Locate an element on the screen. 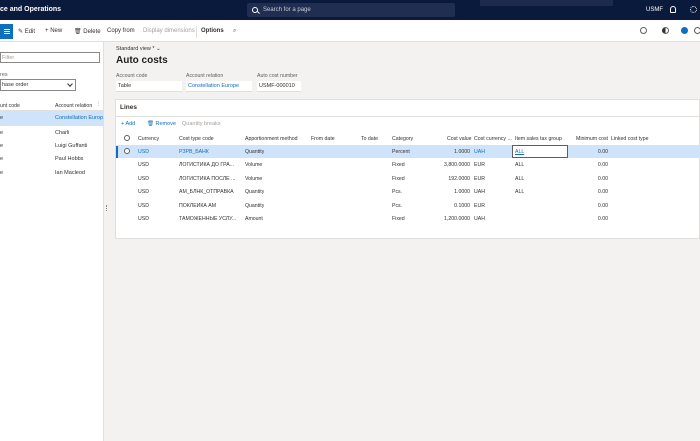 This screenshot has height=441, width=700. column-header-from-date: From date is located at coordinates (323, 139).